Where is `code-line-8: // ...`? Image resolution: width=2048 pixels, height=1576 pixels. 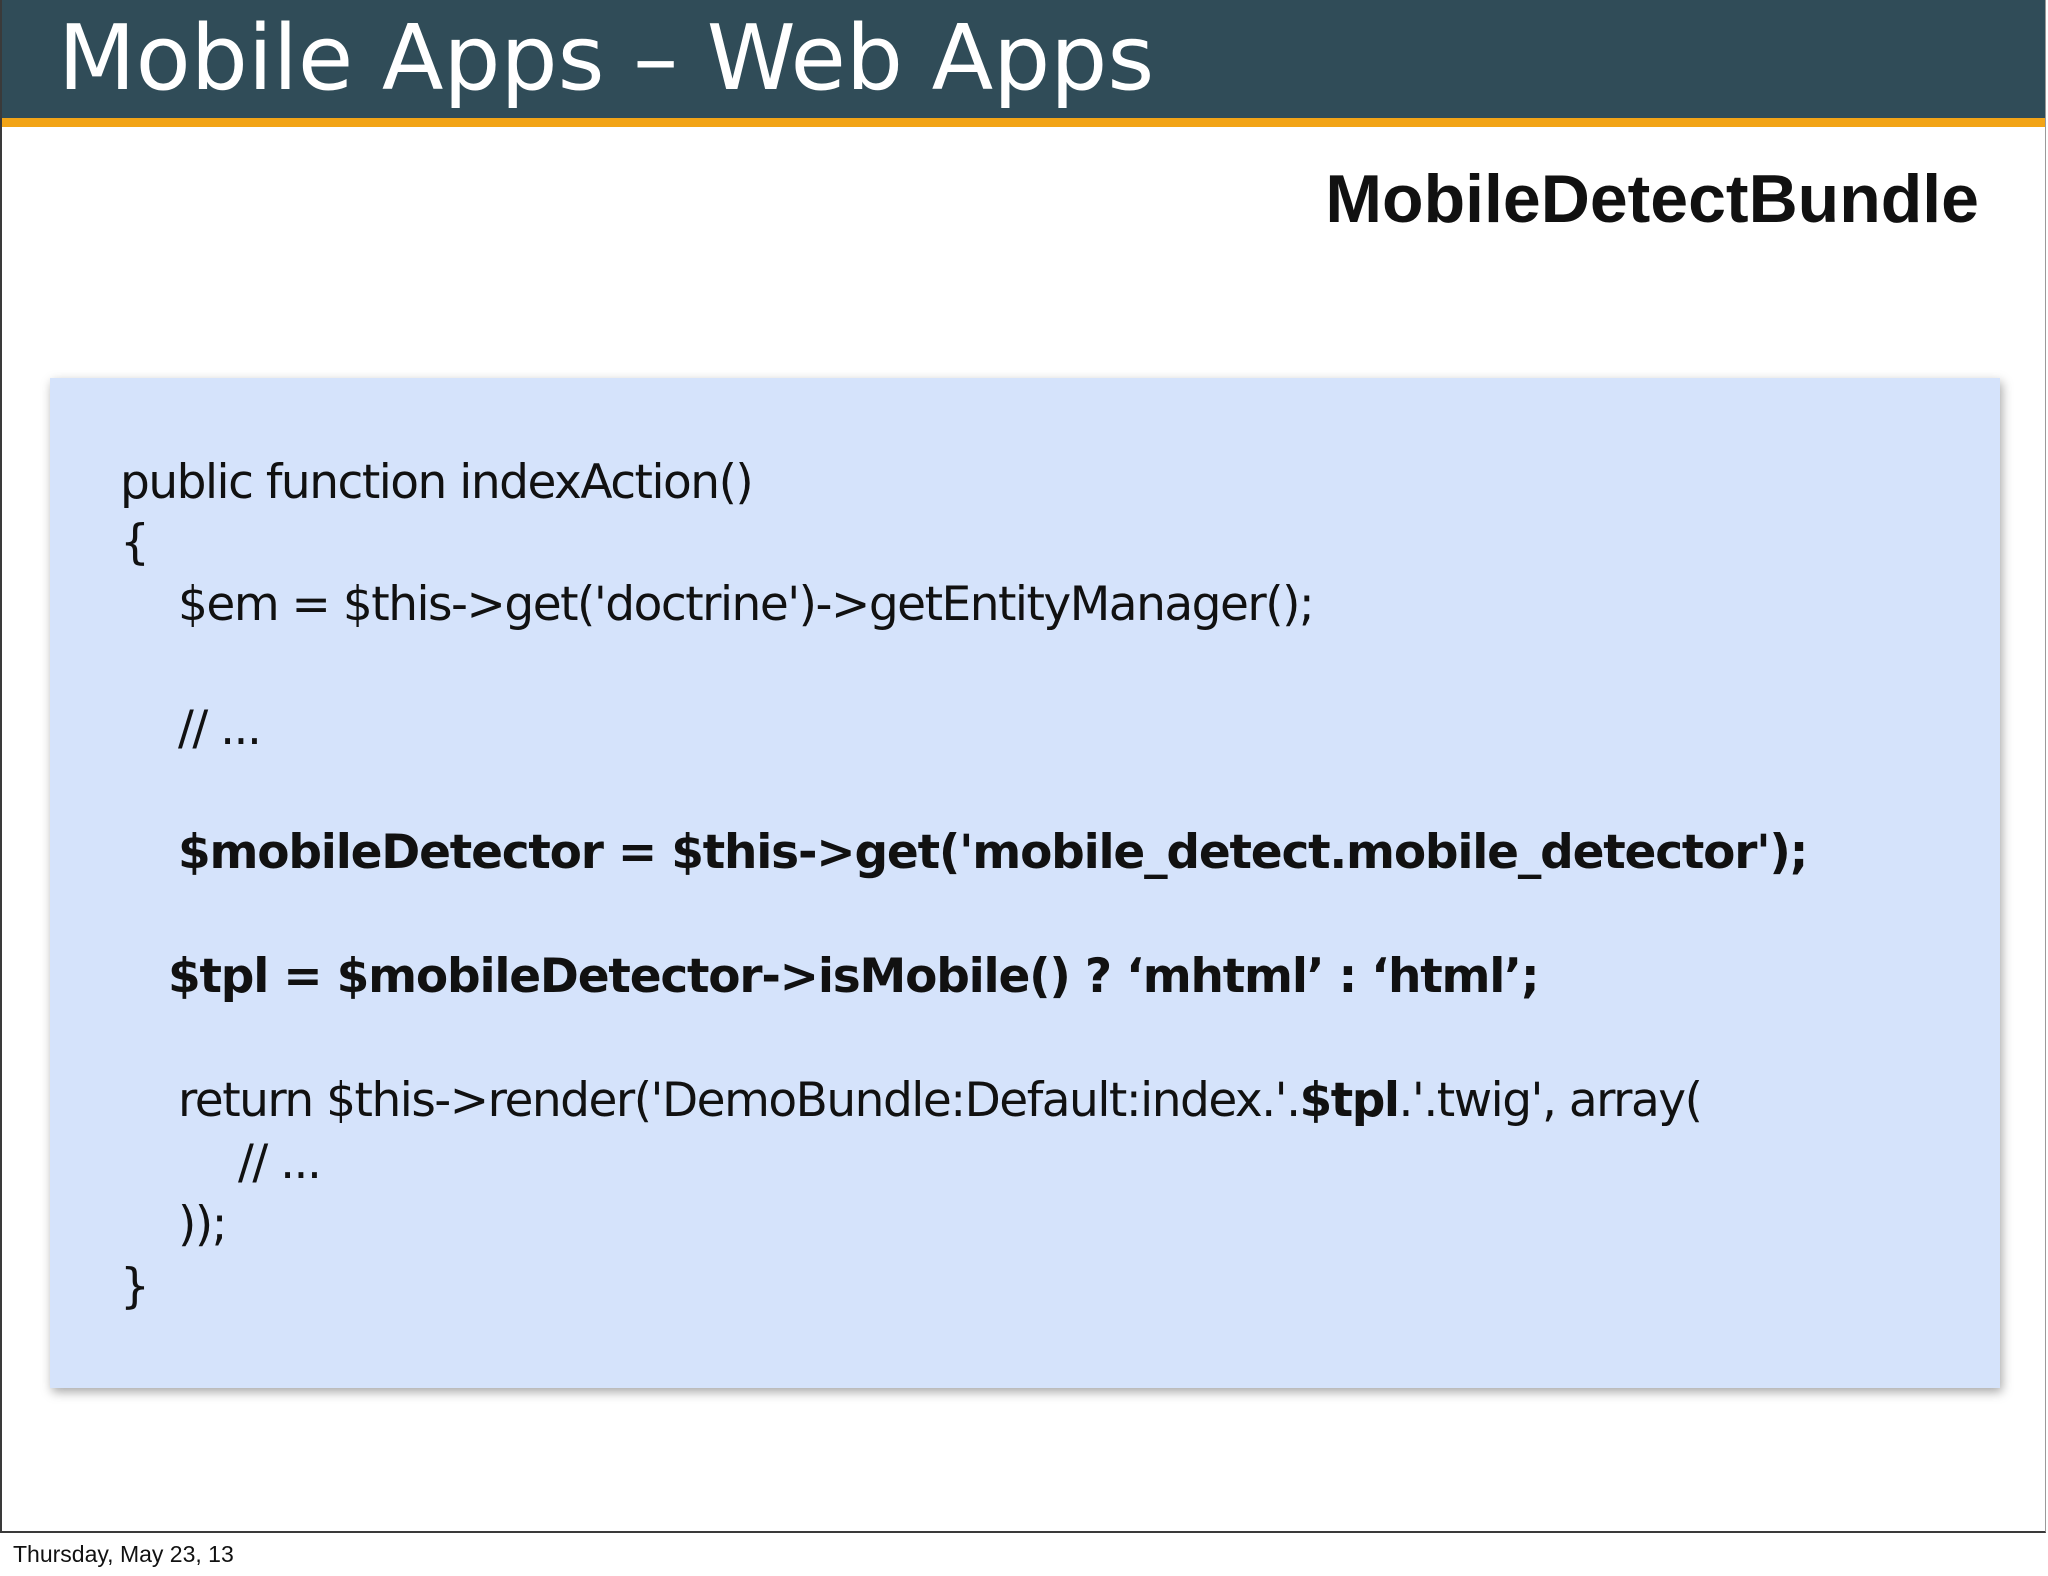 code-line-8: // ... is located at coordinates (280, 1162).